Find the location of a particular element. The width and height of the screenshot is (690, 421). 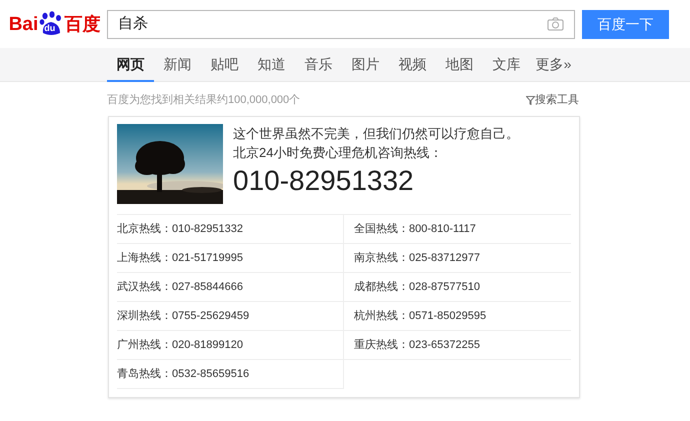

nav-tab: 图片 is located at coordinates (365, 65).